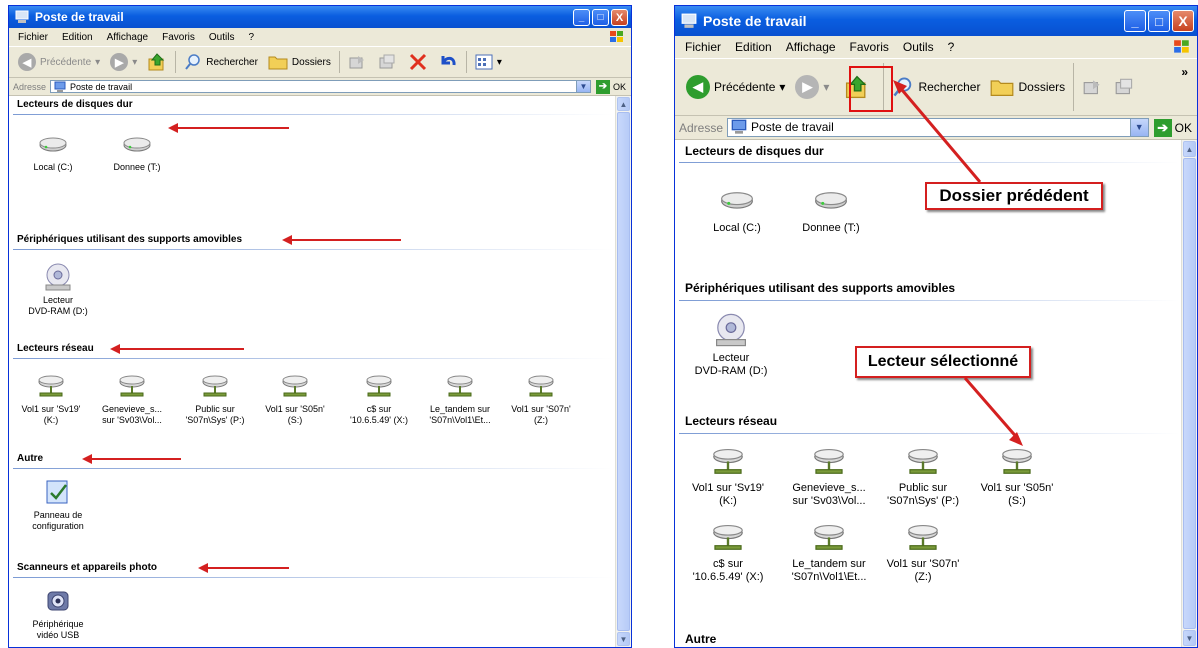 The width and height of the screenshot is (1198, 648). Describe the element at coordinates (602, 86) in the screenshot. I see `go-arrow-icon: ➔` at that location.